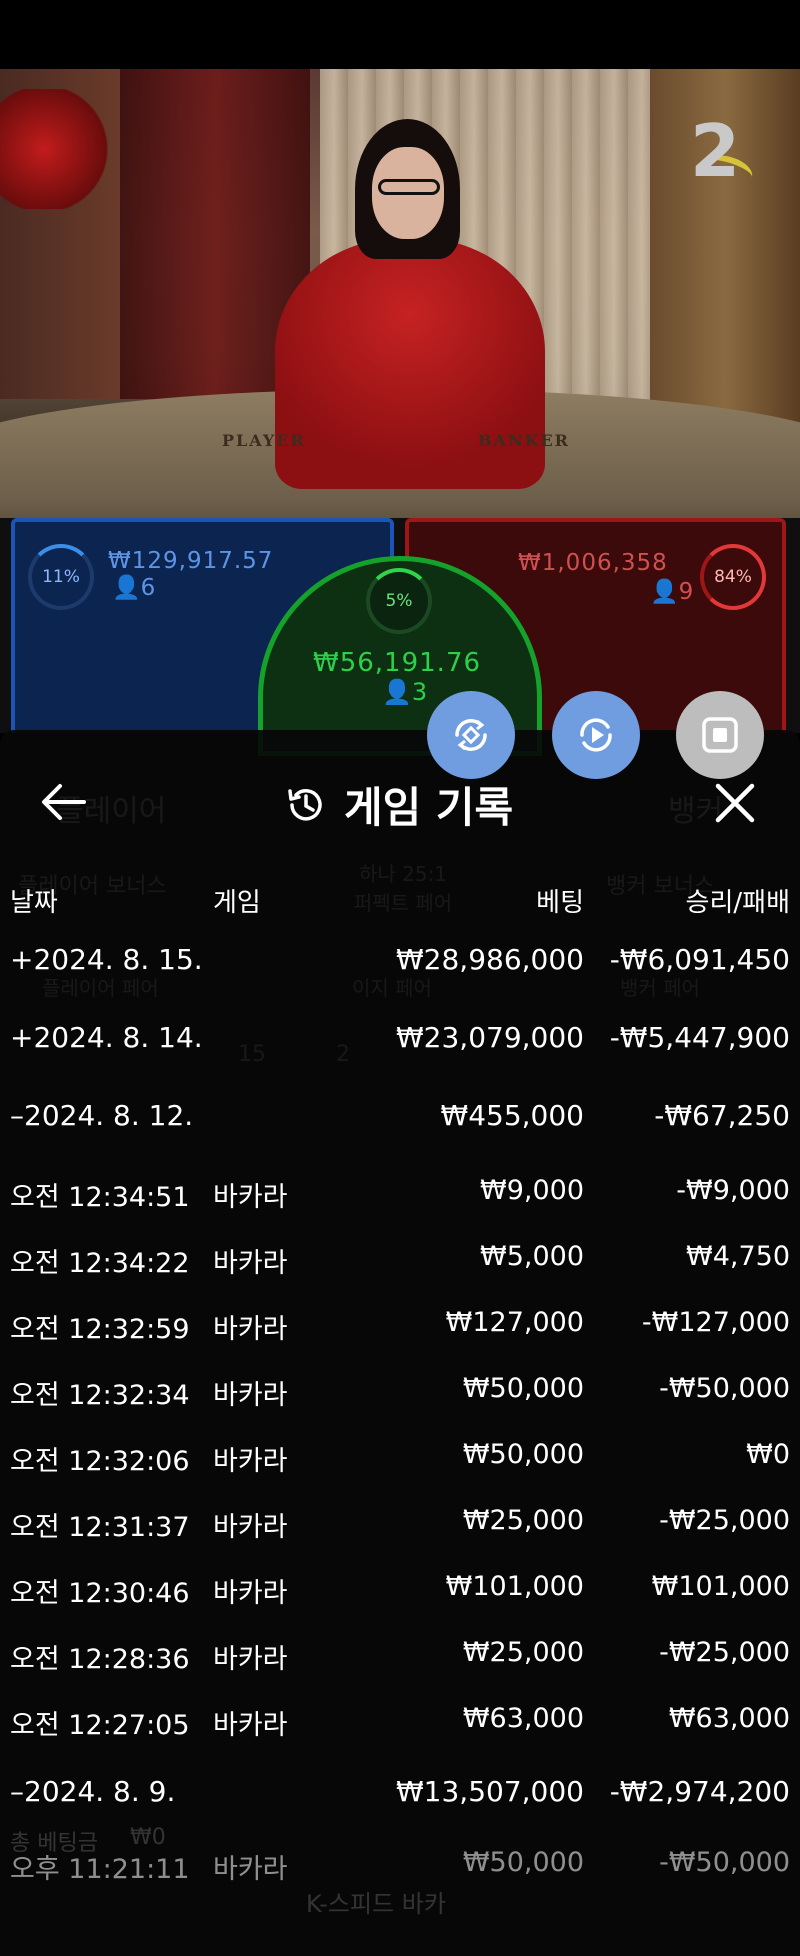 Image resolution: width=800 pixels, height=1956 pixels. Describe the element at coordinates (106, 1037) in the screenshot. I see `row-date: +2024. 8. 14.` at that location.